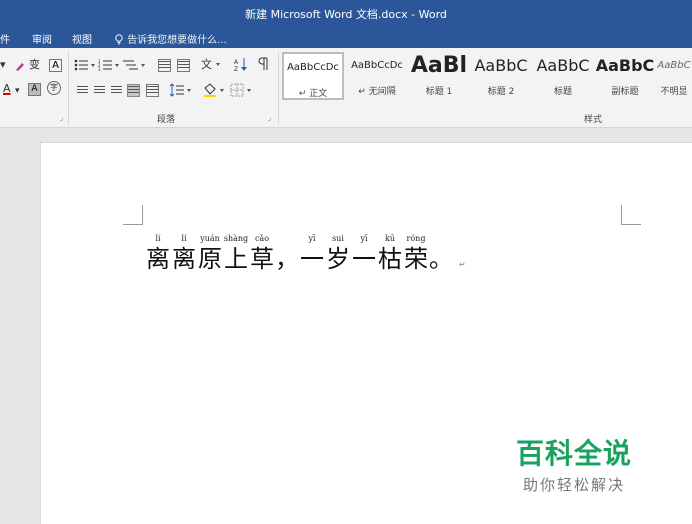  I want to click on ruby-char: suì 岁, so click(338, 253).